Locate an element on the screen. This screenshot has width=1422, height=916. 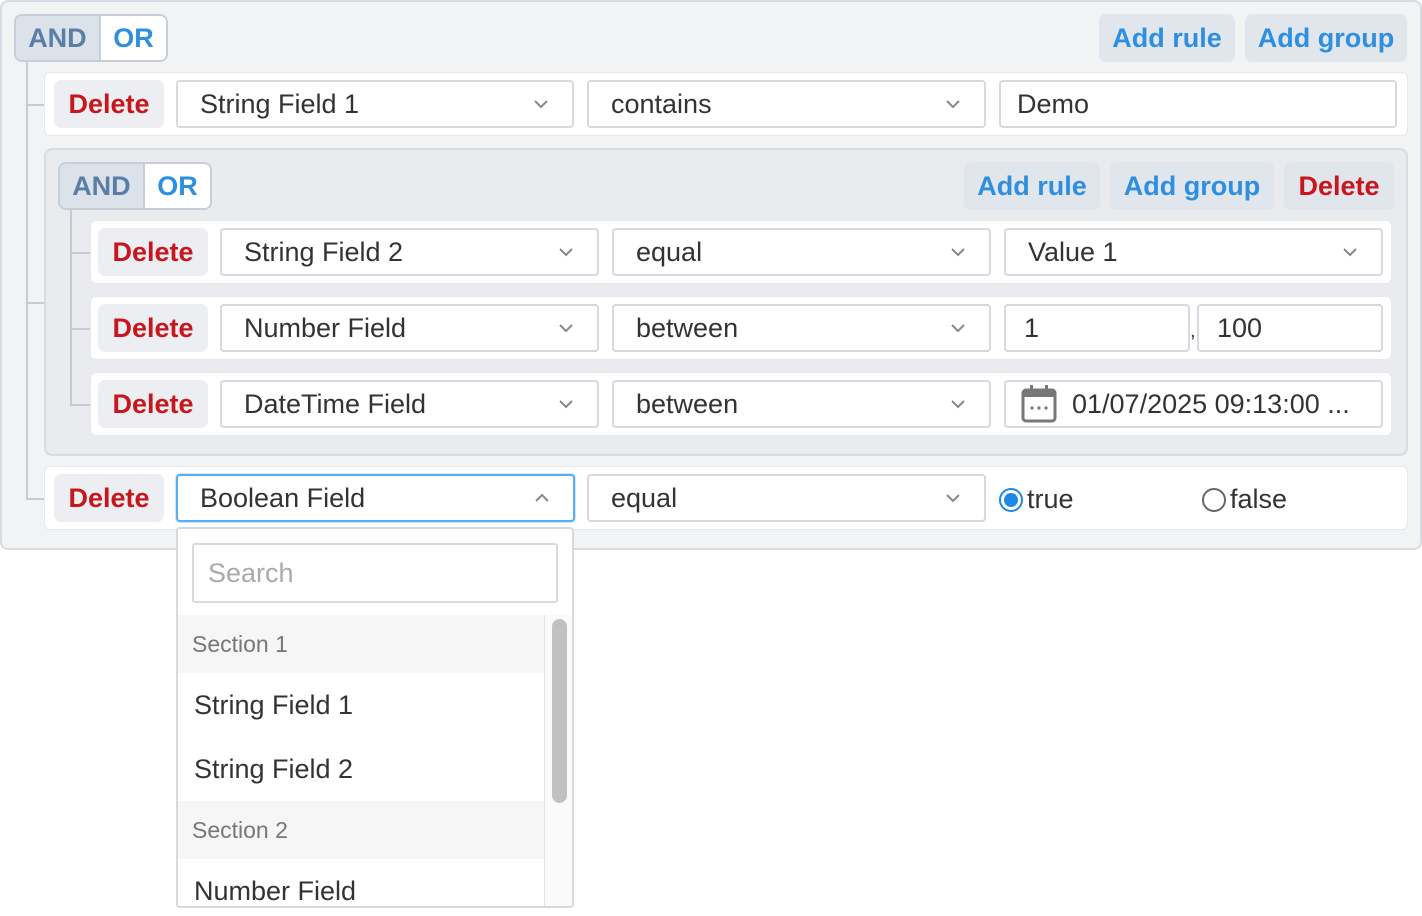
root-or-button: OR is located at coordinates (133, 38).